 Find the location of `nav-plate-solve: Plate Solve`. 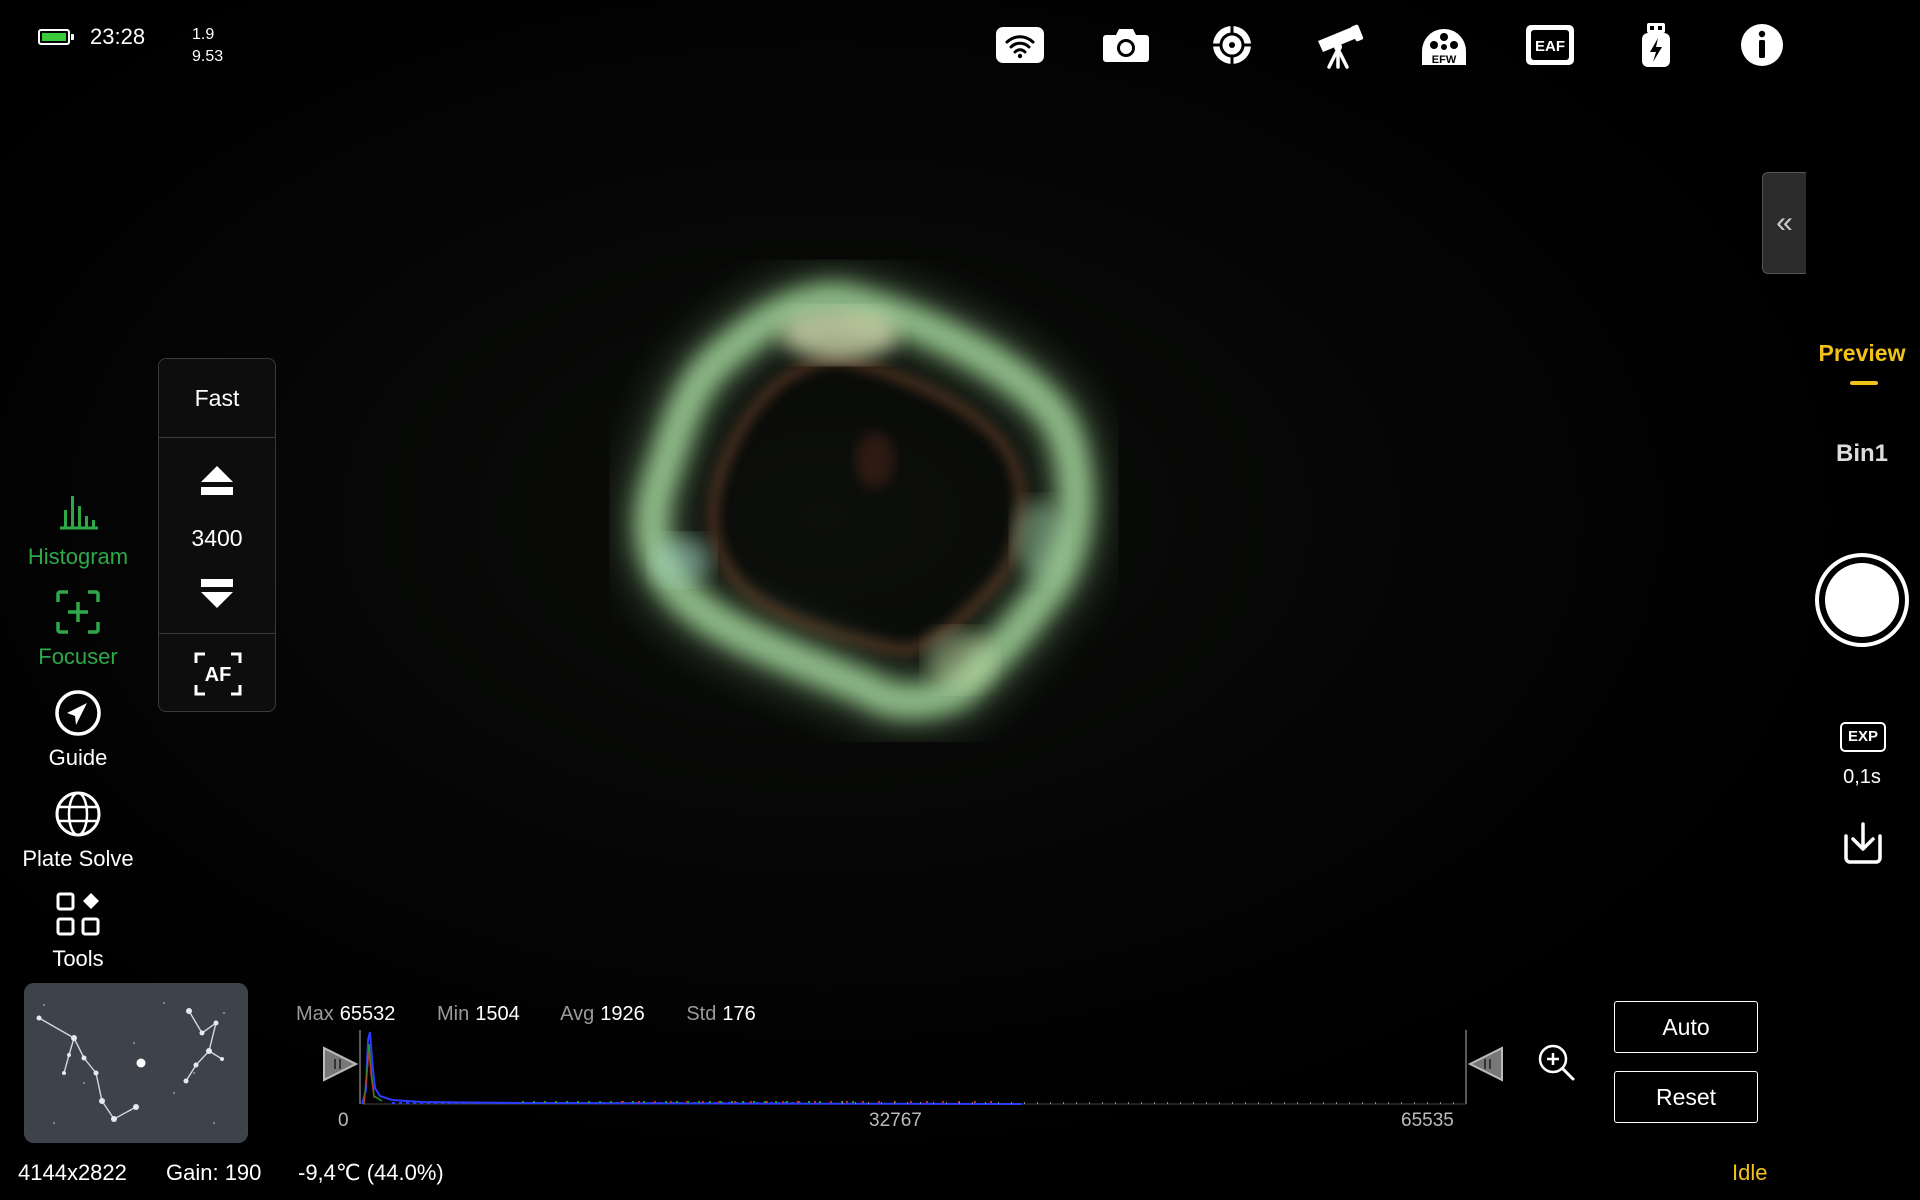

nav-plate-solve: Plate Solve is located at coordinates (78, 831).